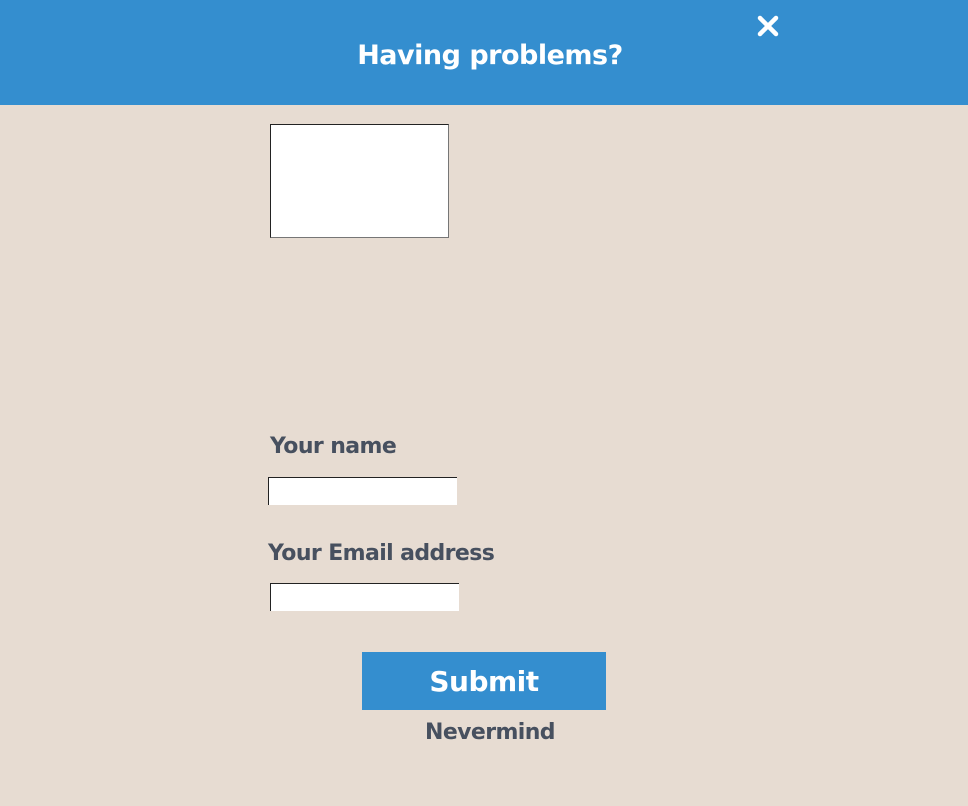  Describe the element at coordinates (362, 491) in the screenshot. I see `name-input` at that location.